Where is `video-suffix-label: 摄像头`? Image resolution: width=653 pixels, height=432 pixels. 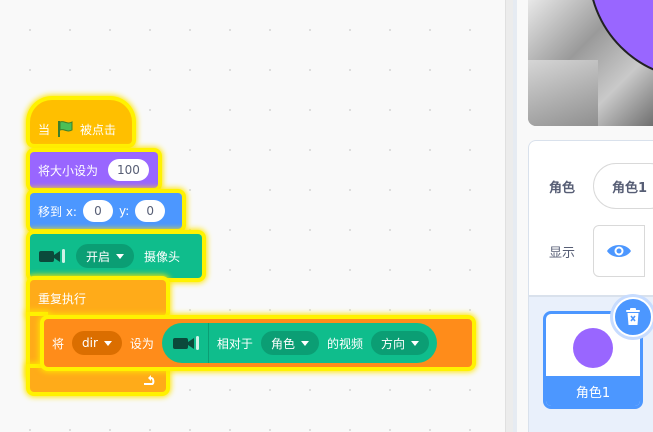
video-suffix-label: 摄像头 is located at coordinates (162, 256).